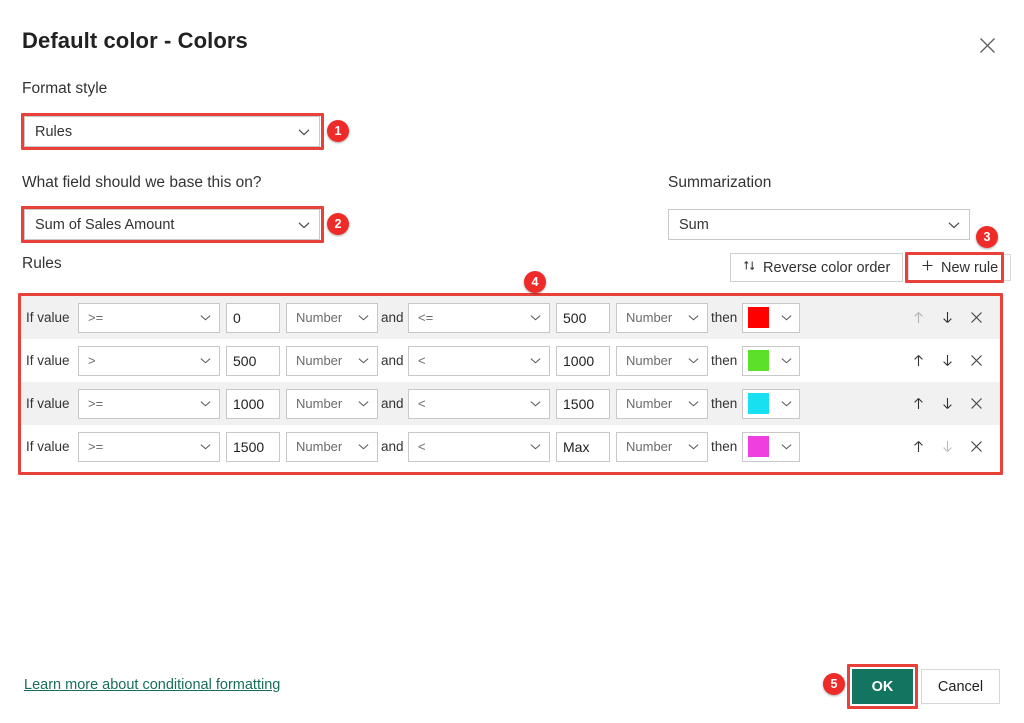  I want to click on new-rule-button: New rule, so click(960, 267).